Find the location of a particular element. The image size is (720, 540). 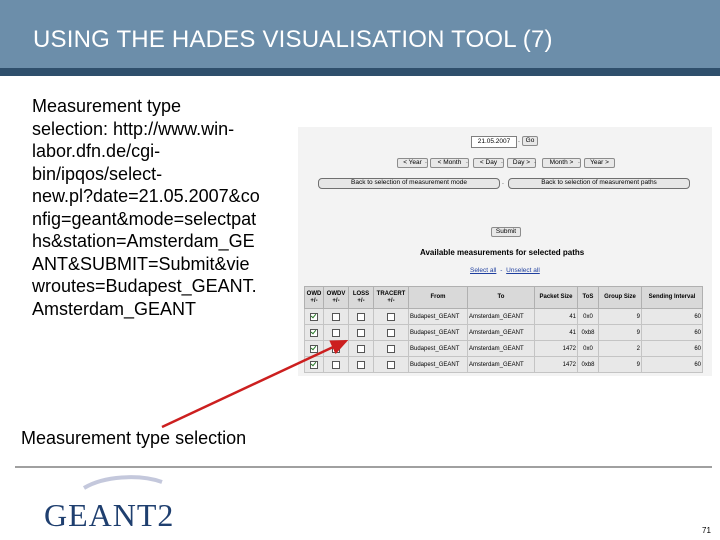

arrow-line is located at coordinates (255, 384).